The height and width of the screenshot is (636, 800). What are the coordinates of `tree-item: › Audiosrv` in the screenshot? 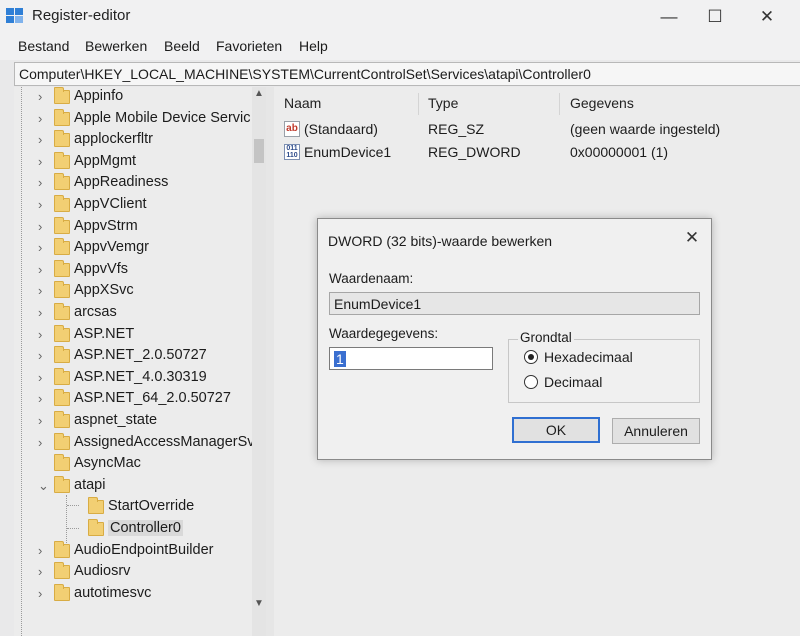 It's located at (132, 572).